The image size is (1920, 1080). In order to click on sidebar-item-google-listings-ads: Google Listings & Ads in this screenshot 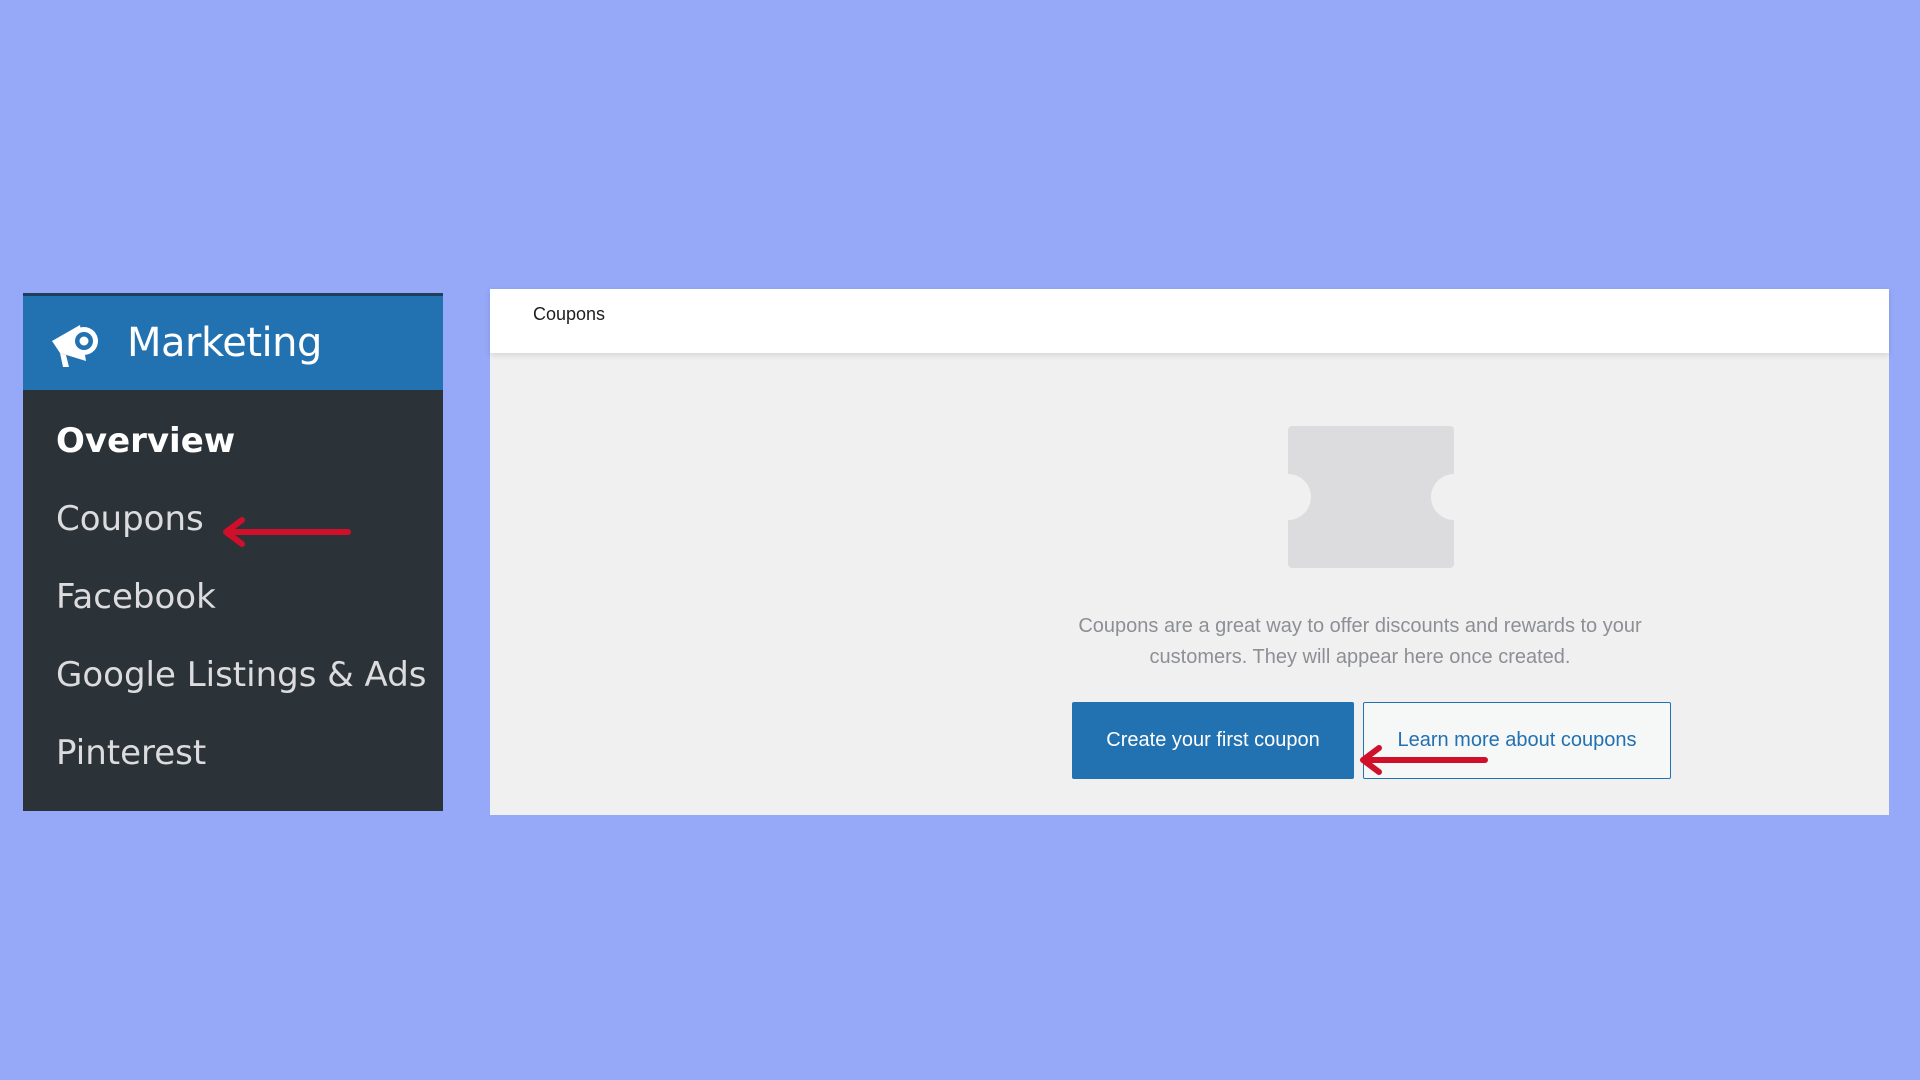, I will do `click(233, 675)`.